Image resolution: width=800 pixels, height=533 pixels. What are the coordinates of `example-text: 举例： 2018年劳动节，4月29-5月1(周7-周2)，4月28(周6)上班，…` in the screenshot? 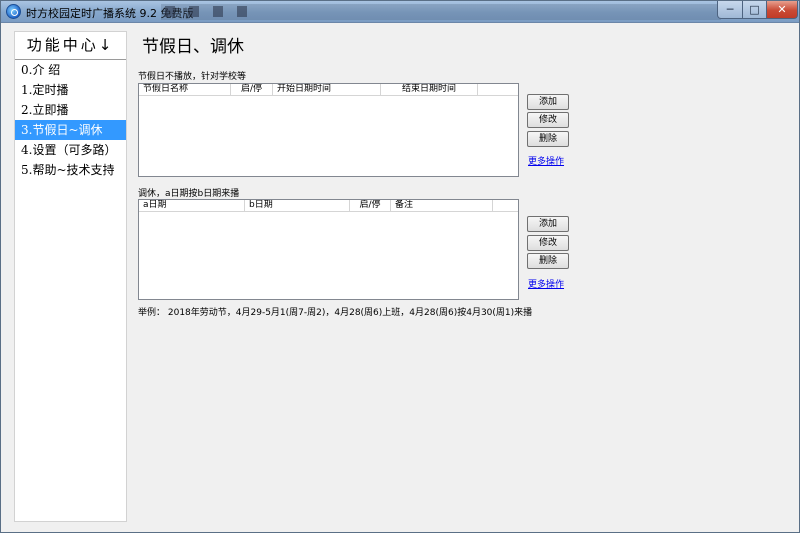 It's located at (335, 313).